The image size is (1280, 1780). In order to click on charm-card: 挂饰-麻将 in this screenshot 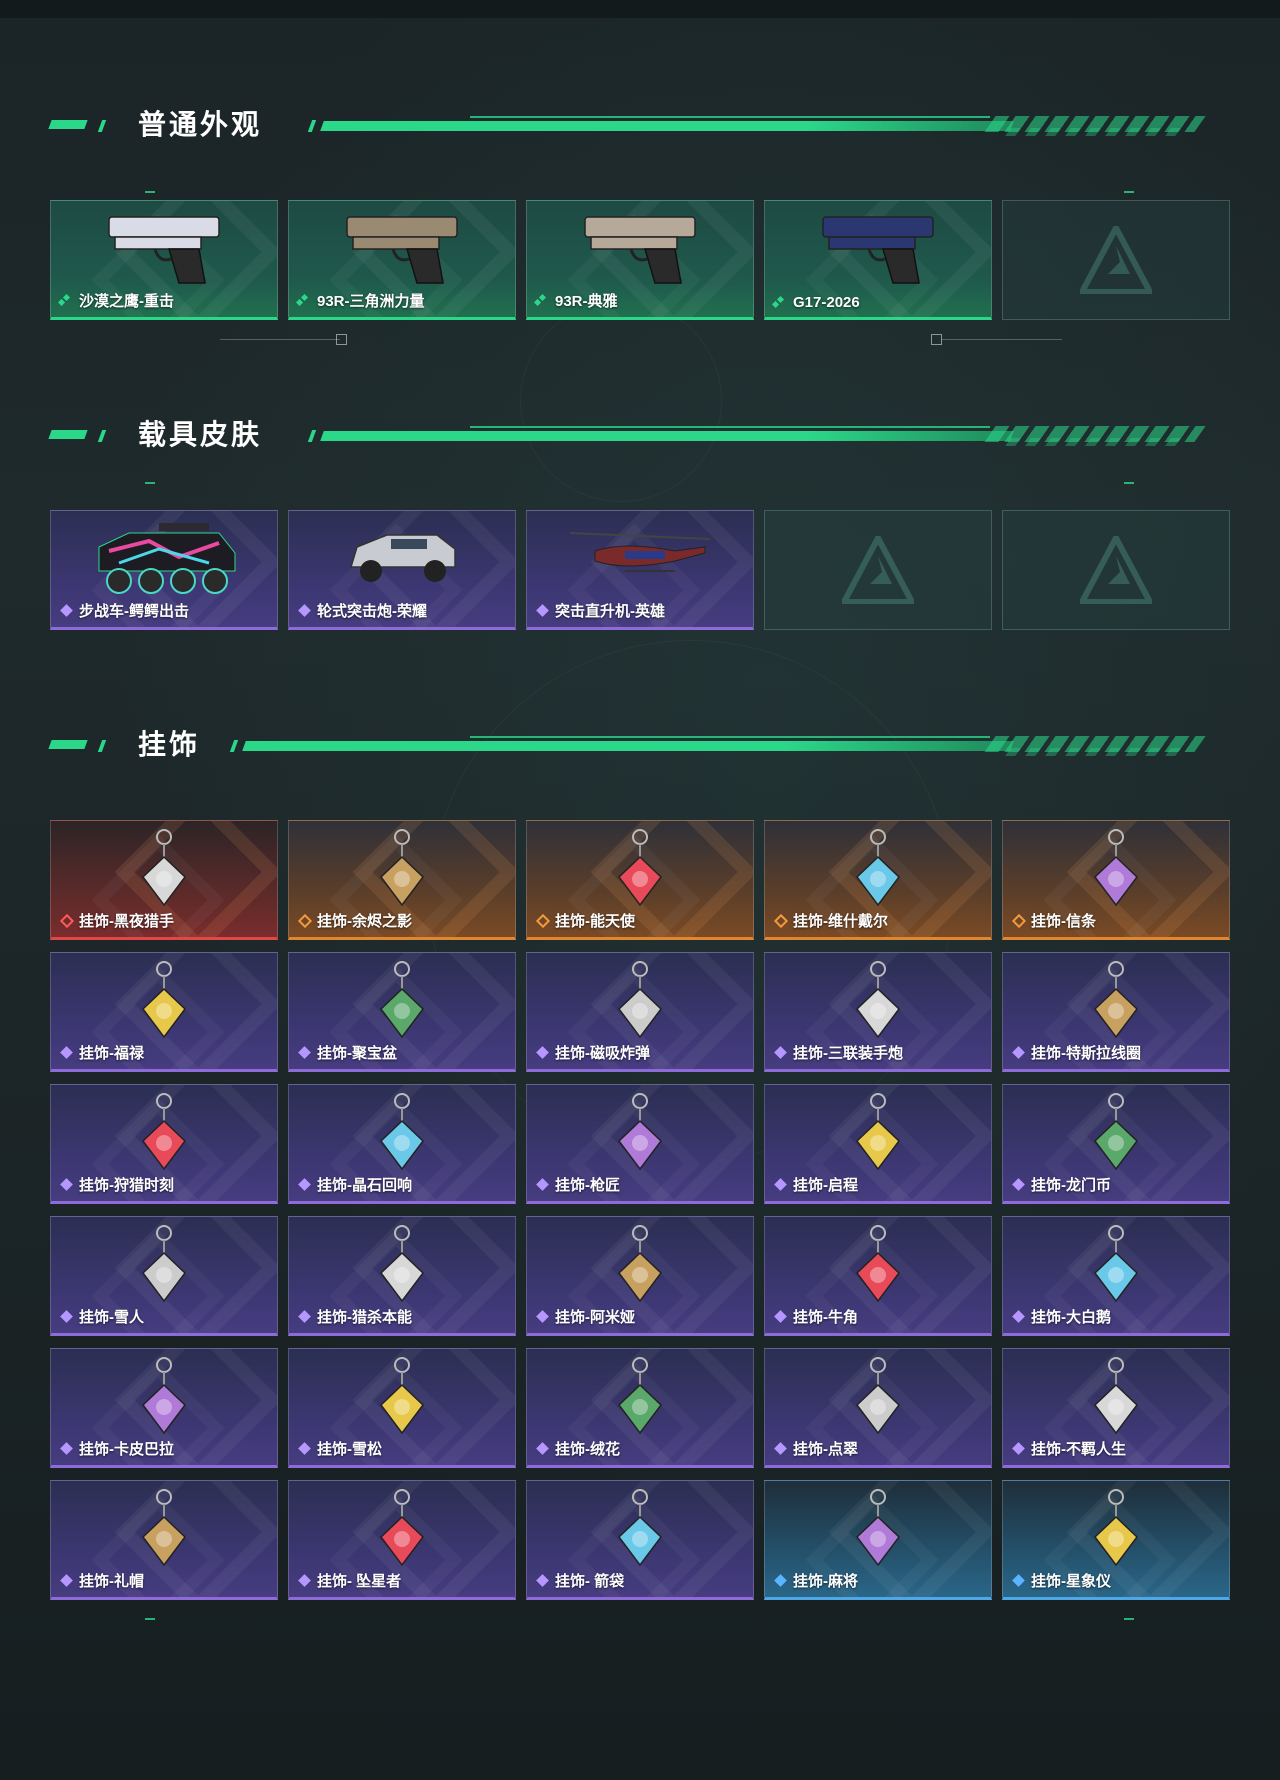, I will do `click(878, 1540)`.